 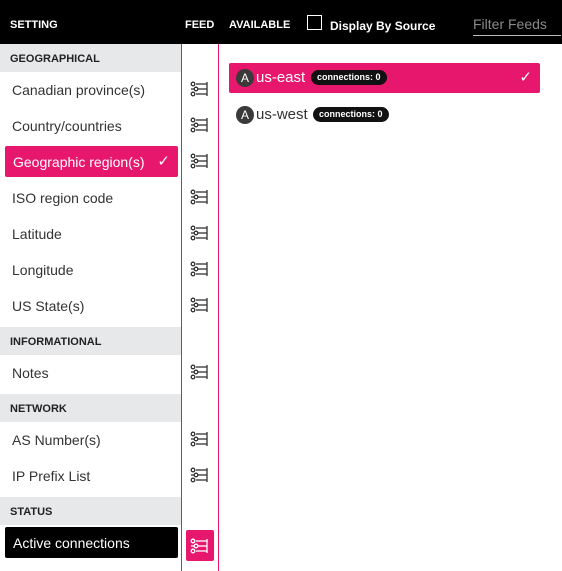 I want to click on feed-column-left-divider, so click(x=181, y=307).